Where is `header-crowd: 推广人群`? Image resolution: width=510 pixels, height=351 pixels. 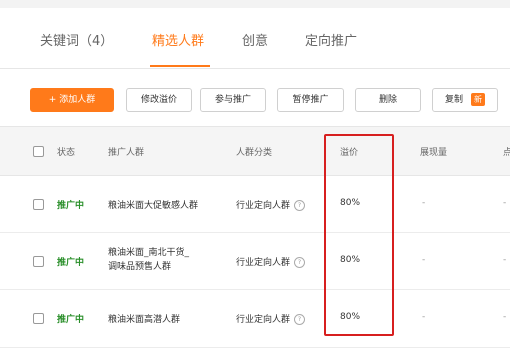
header-crowd: 推广人群 is located at coordinates (126, 153).